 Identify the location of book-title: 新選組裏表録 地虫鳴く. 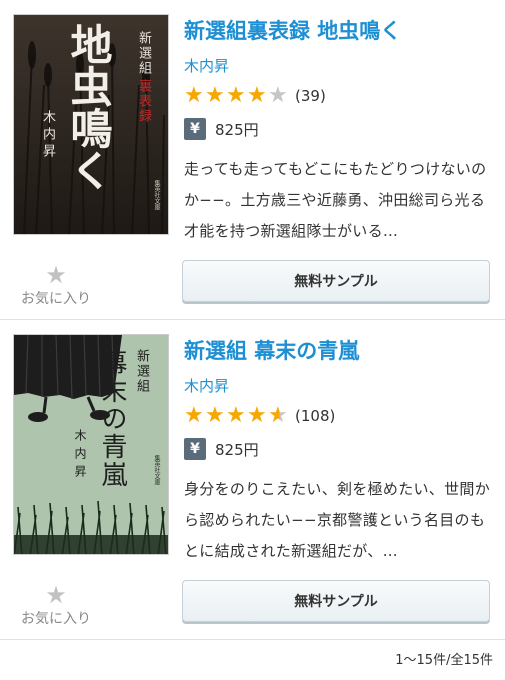
(338, 31).